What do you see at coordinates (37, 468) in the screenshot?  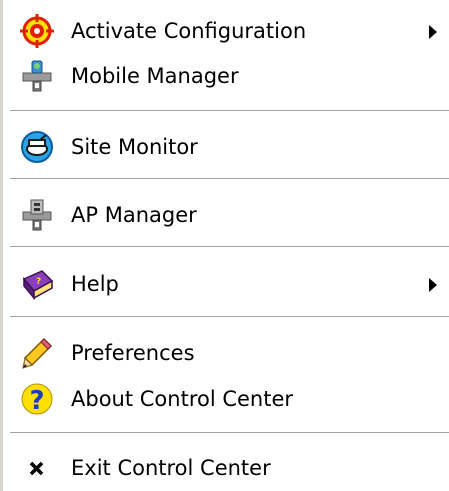 I see `close-x-icon` at bounding box center [37, 468].